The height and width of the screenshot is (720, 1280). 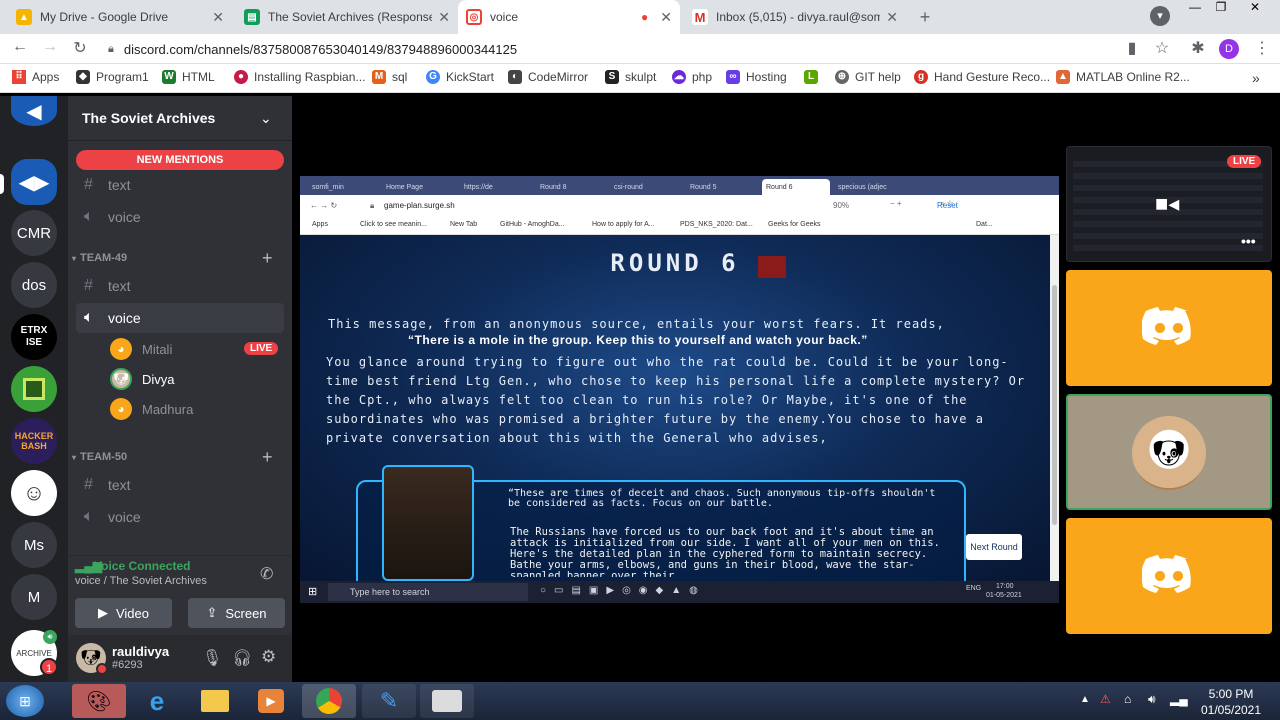 I want to click on bookmark-l: L, so click(x=814, y=77).